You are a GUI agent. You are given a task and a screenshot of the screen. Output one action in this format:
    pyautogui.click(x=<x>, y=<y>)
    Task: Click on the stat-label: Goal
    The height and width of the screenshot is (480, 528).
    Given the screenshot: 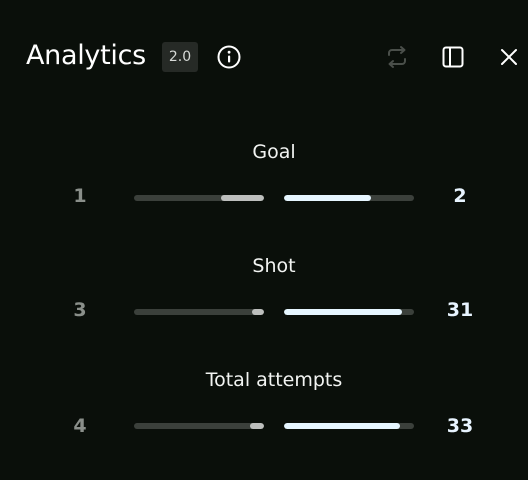 What is the action you would take?
    pyautogui.click(x=274, y=152)
    